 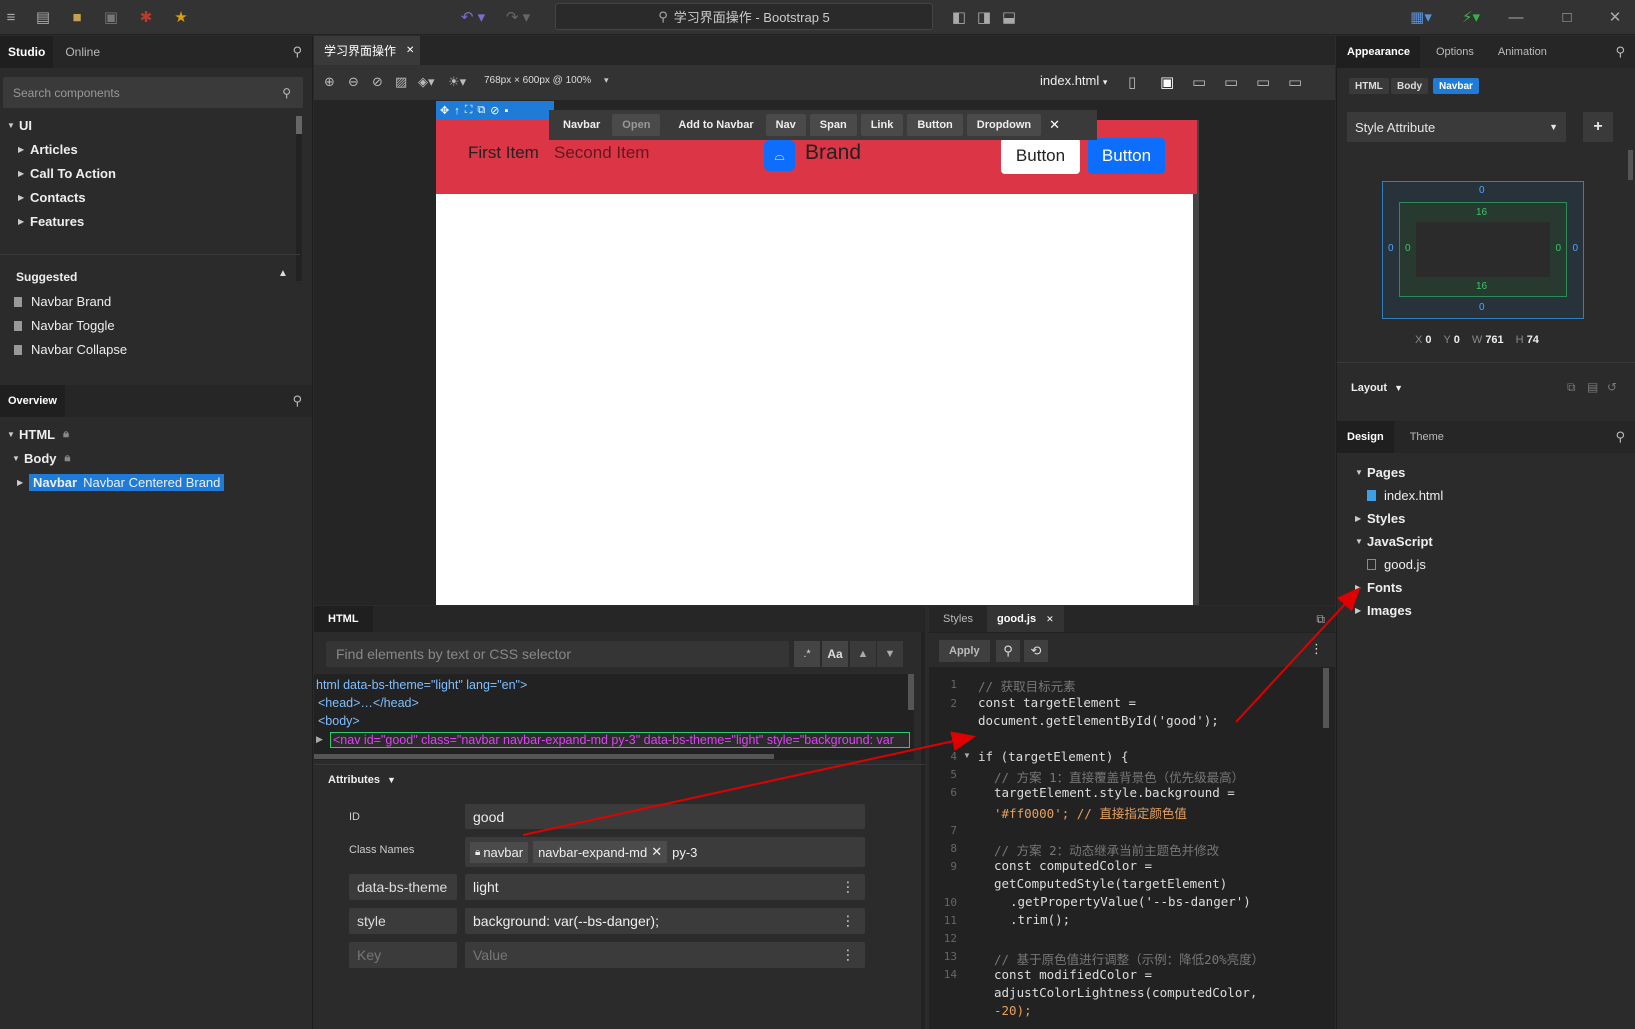 I want to click on tree-styles: ▶ Styles, so click(x=1380, y=518).